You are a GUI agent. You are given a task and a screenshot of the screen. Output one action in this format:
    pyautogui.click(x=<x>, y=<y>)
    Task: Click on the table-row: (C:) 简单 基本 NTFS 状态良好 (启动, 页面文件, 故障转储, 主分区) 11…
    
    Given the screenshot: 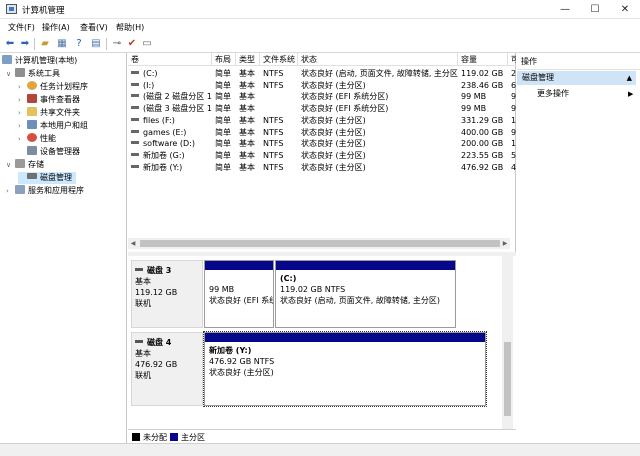 What is the action you would take?
    pyautogui.click(x=322, y=74)
    